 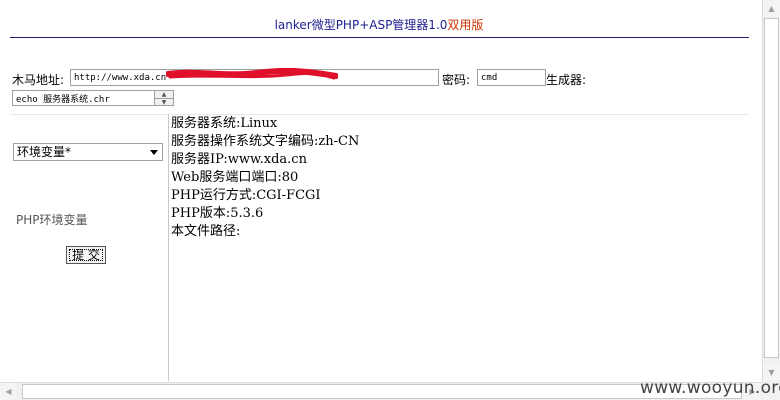 What do you see at coordinates (771, 8) in the screenshot?
I see `scroll-up-icon: ▲` at bounding box center [771, 8].